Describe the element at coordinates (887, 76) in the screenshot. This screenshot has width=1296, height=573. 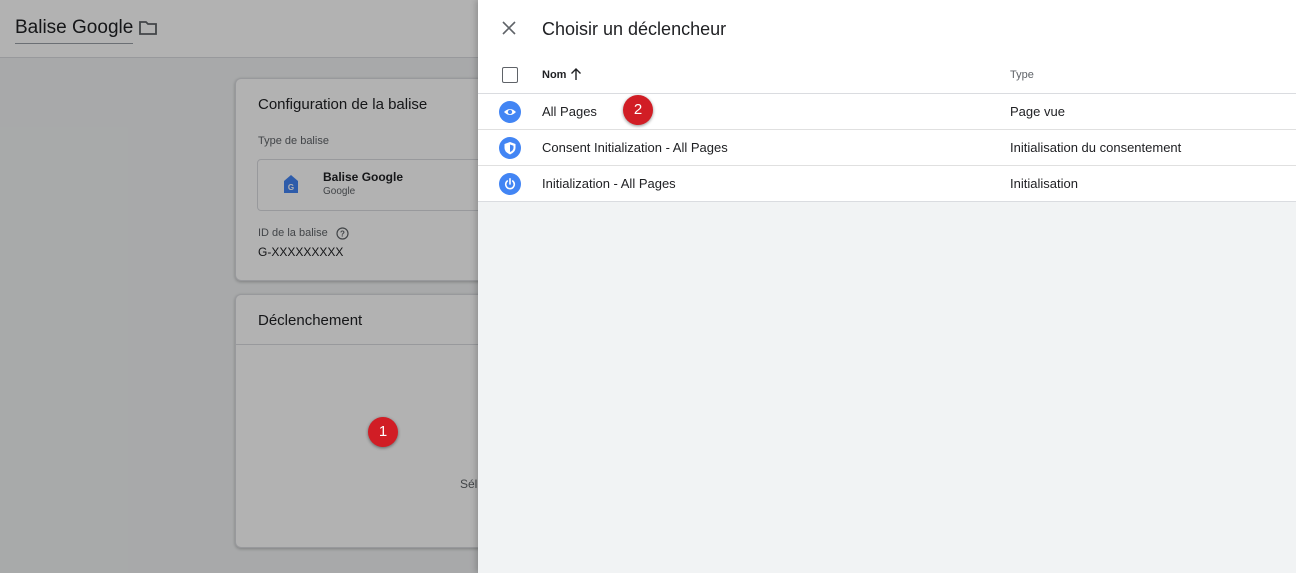
I see `table-header: Nom Type` at that location.